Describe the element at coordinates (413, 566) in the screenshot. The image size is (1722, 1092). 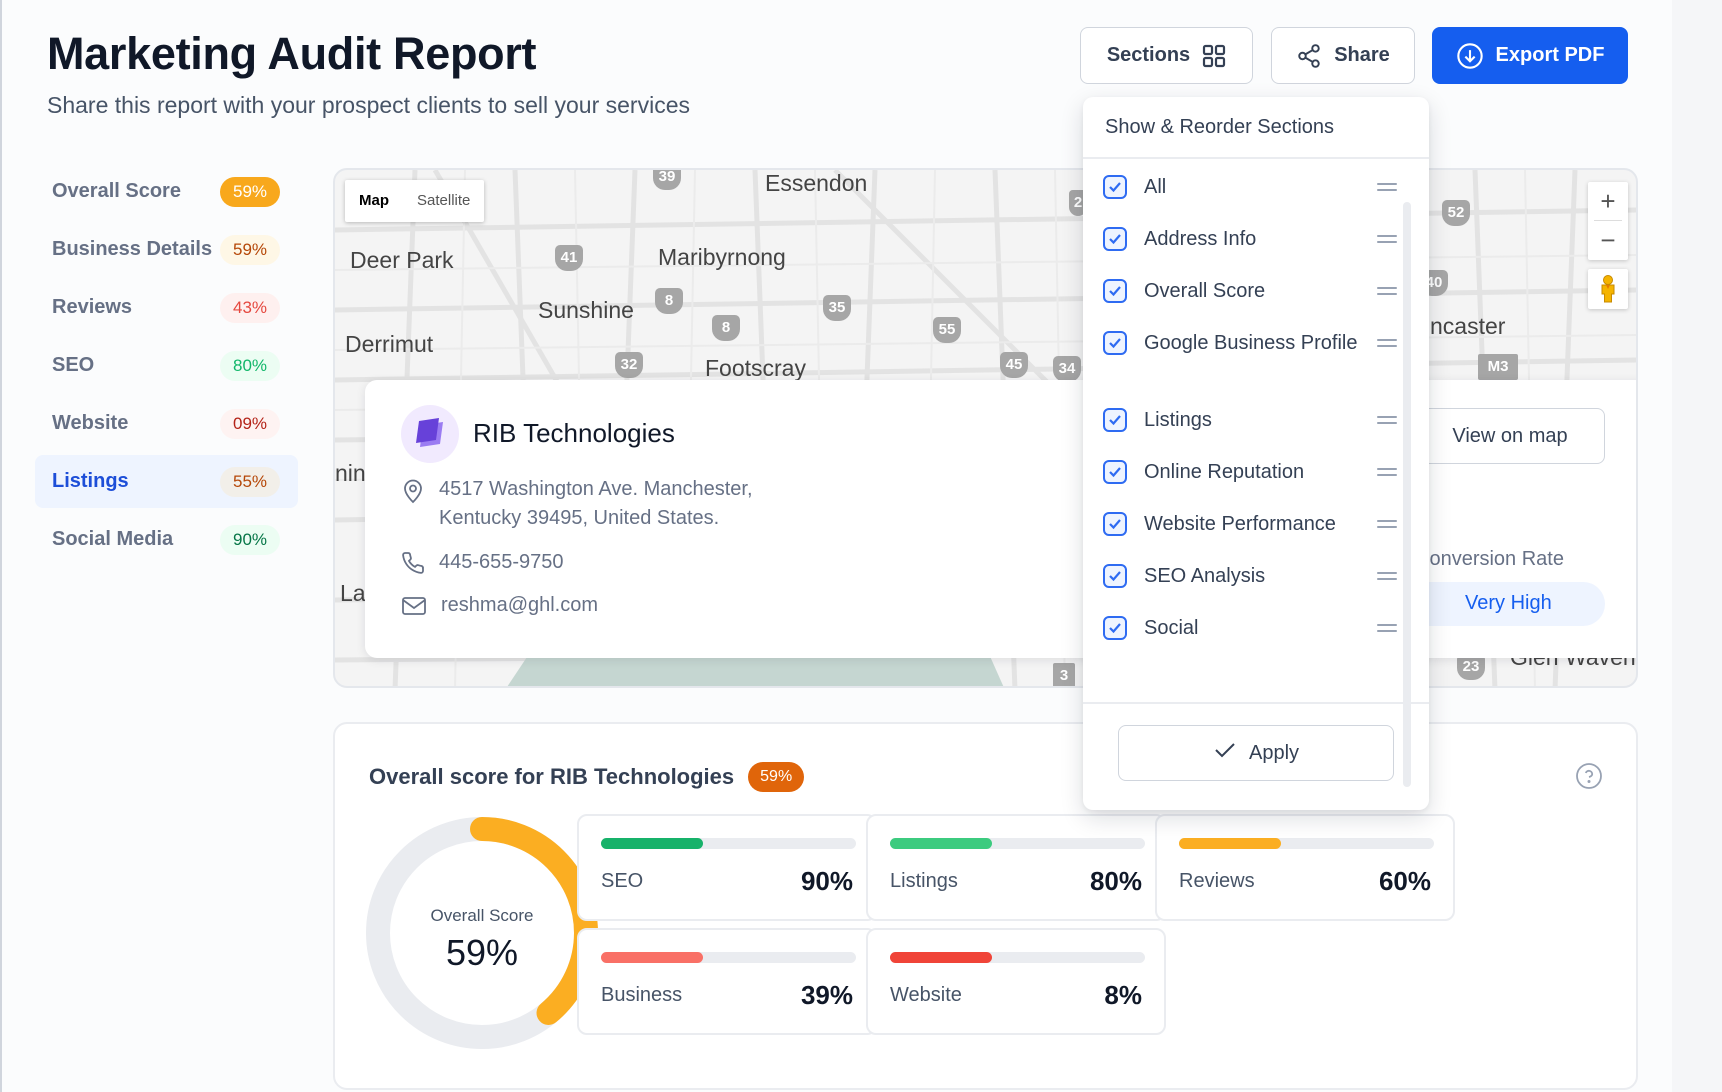
I see `phone-icon` at that location.